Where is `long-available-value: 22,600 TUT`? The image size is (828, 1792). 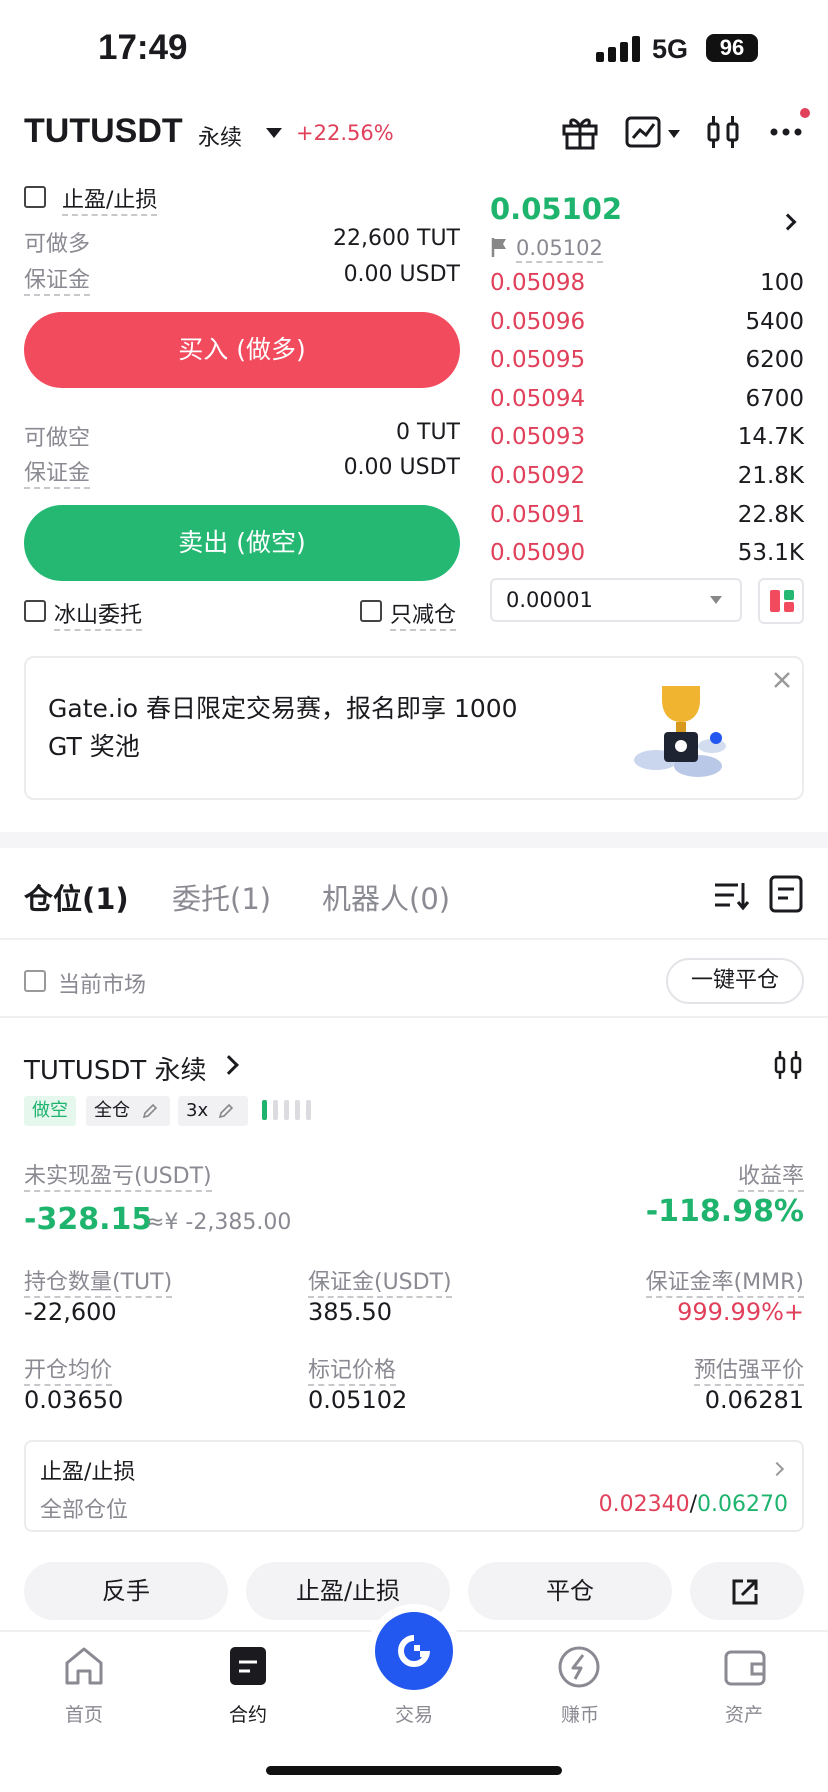
long-available-value: 22,600 TUT is located at coordinates (396, 238).